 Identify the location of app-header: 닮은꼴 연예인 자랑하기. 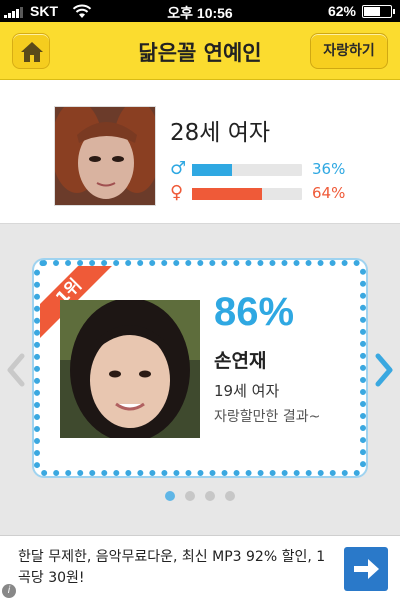
(200, 51).